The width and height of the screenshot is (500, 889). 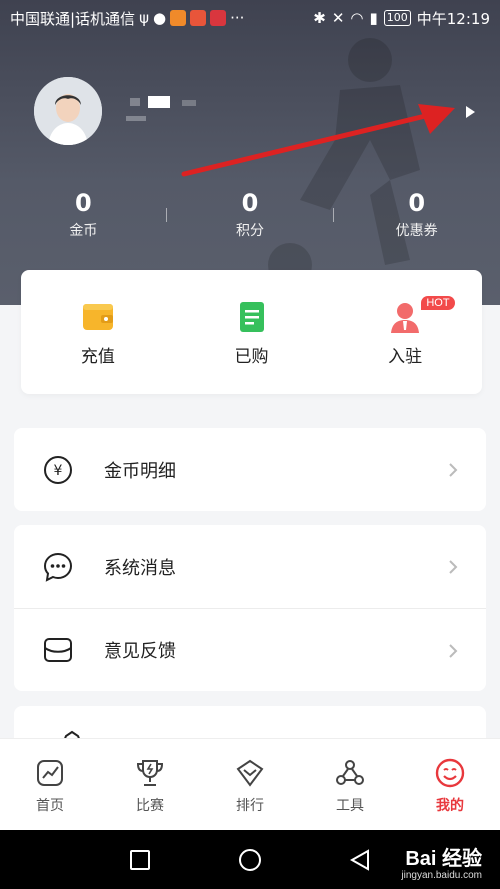 What do you see at coordinates (250, 231) in the screenshot?
I see `stat-label: 积分` at bounding box center [250, 231].